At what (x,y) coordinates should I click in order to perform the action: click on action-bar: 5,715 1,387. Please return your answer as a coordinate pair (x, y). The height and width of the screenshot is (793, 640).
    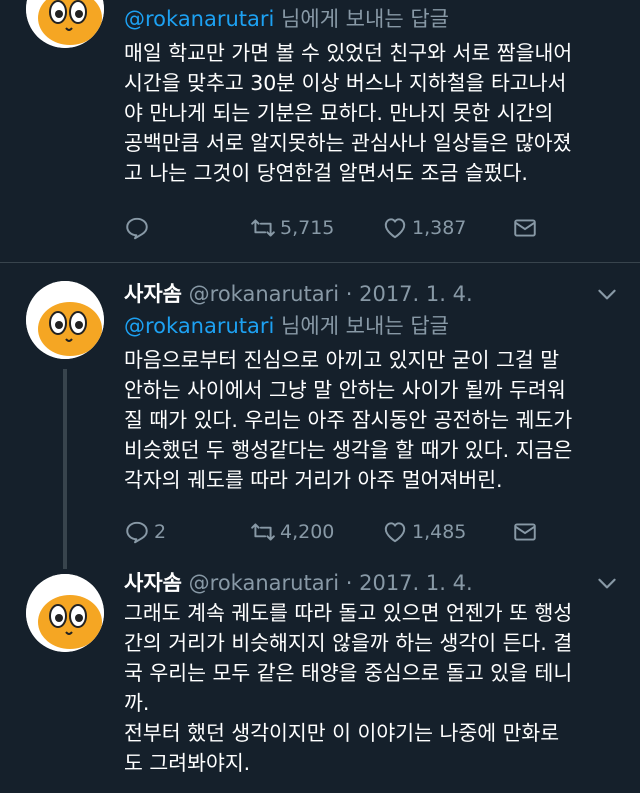
    Looking at the image, I should click on (334, 228).